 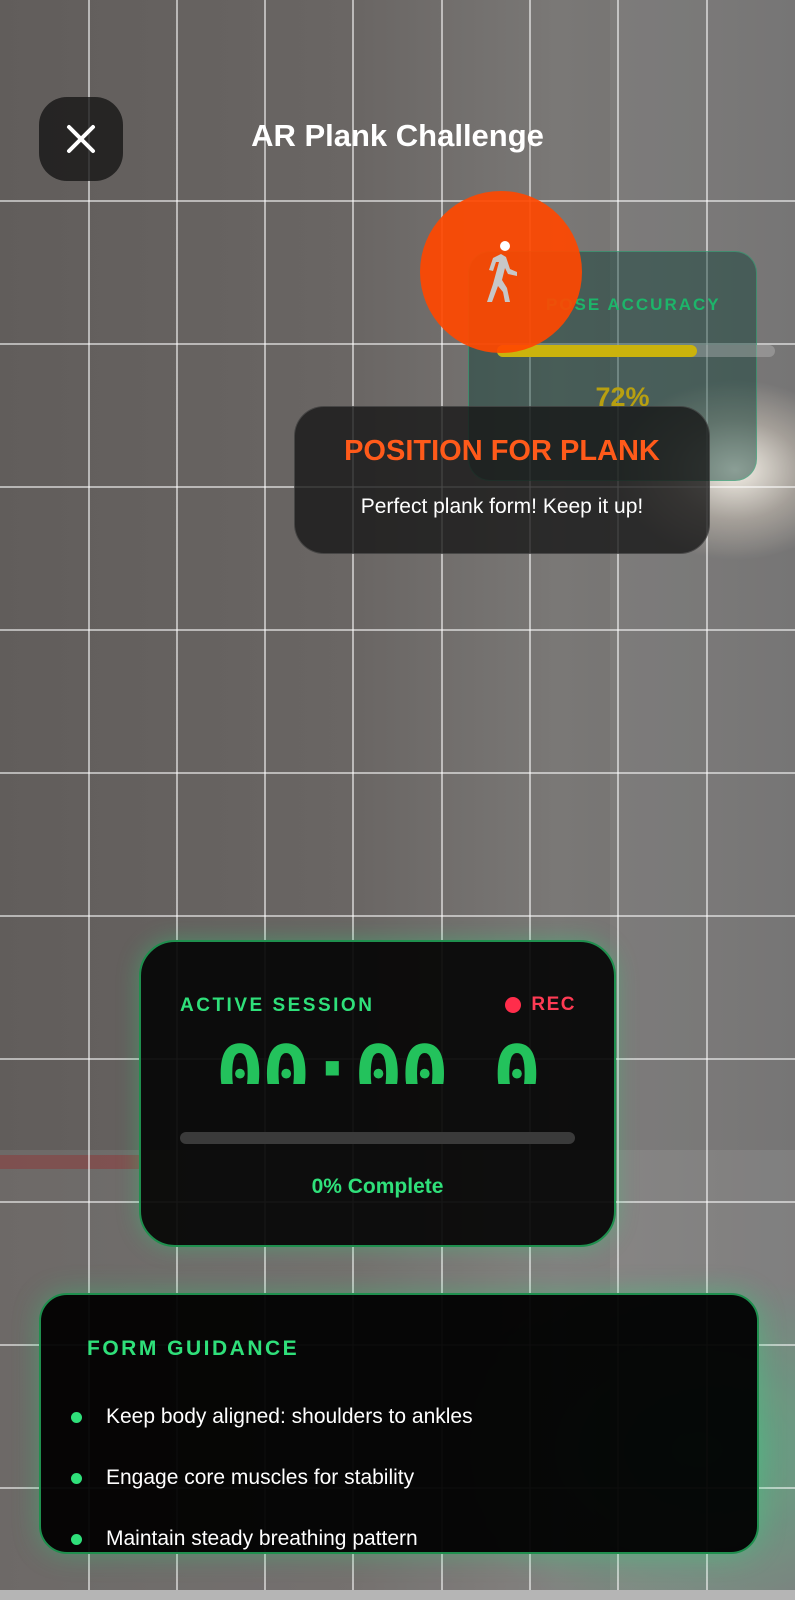 What do you see at coordinates (502, 451) in the screenshot?
I see `position-status-title: POSITION FOR PLANK` at bounding box center [502, 451].